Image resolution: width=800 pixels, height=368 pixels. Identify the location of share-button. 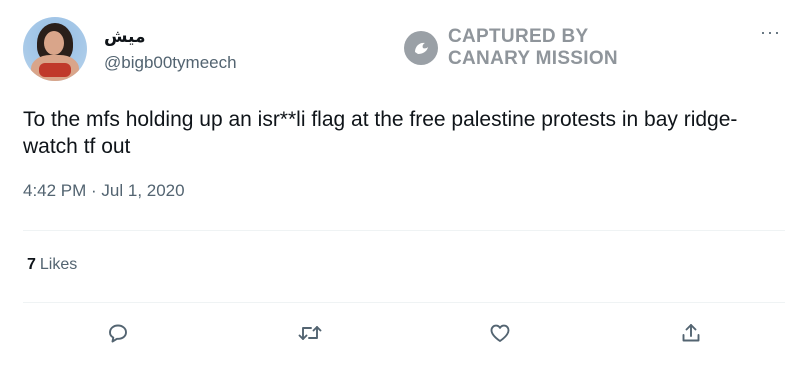
(691, 333).